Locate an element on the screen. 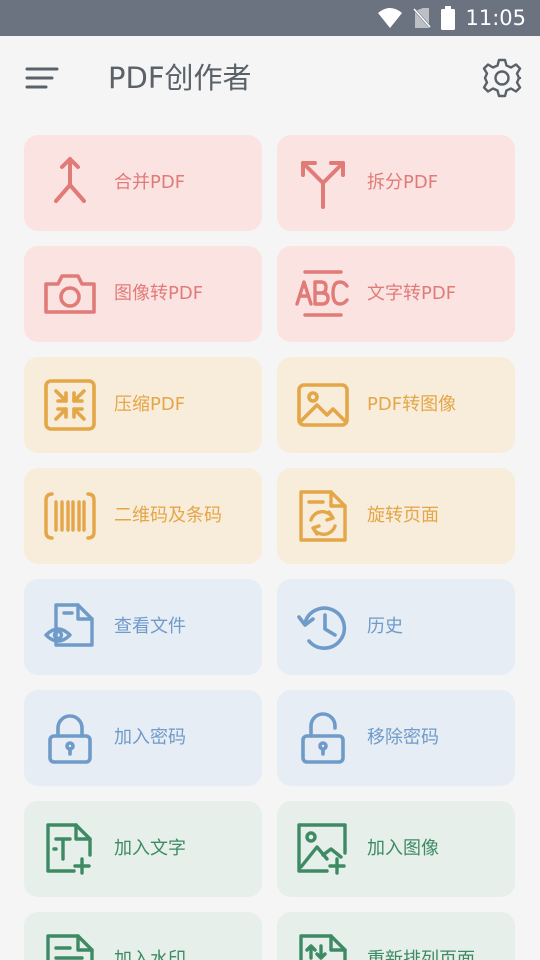  split-icon is located at coordinates (323, 185).